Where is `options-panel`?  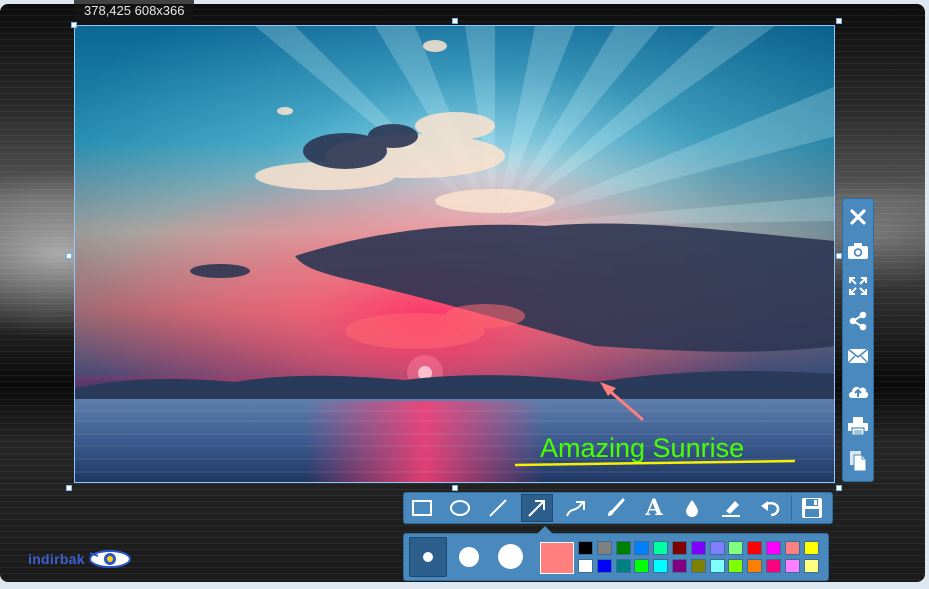 options-panel is located at coordinates (616, 553).